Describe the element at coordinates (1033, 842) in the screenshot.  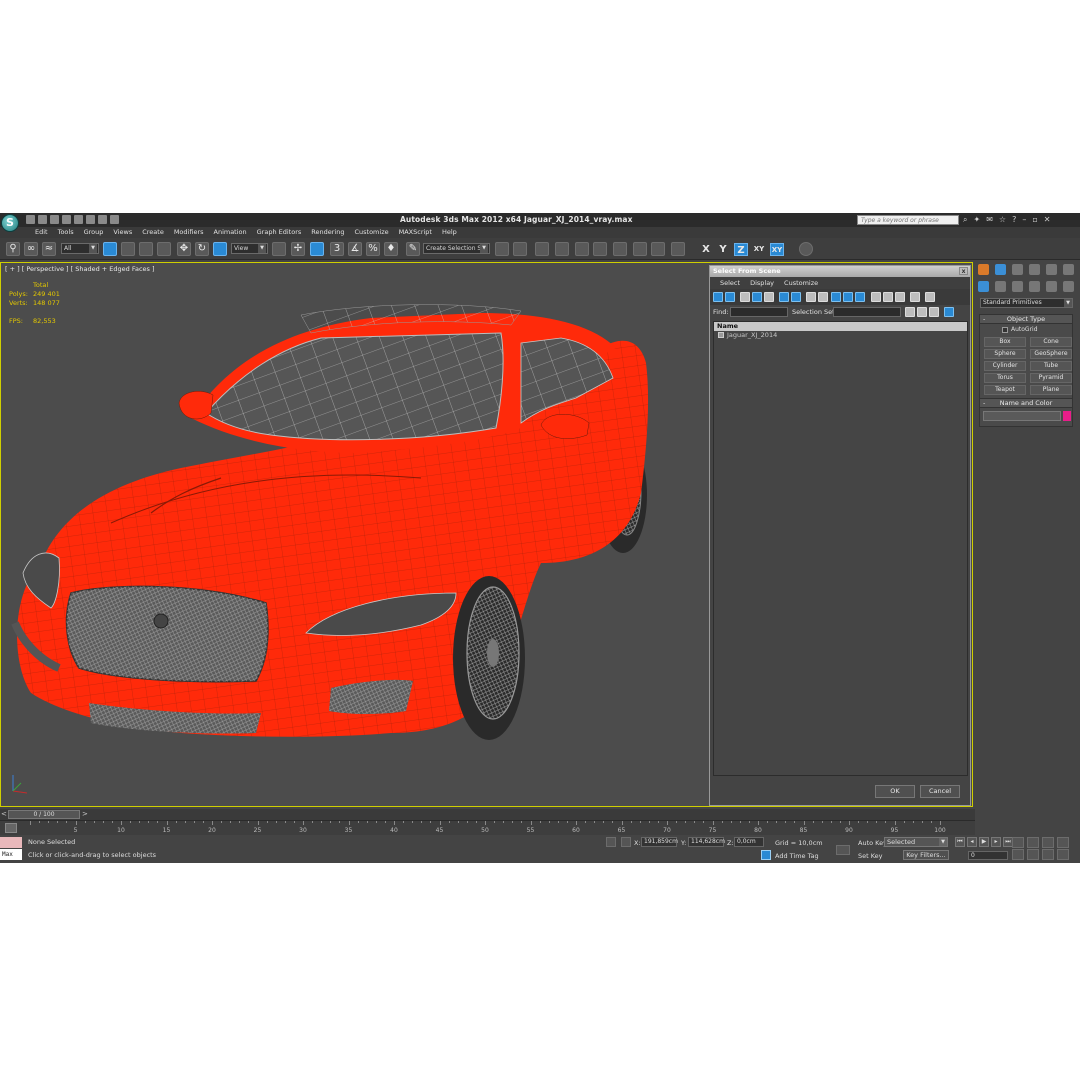
I see `zoom-all-icon` at that location.